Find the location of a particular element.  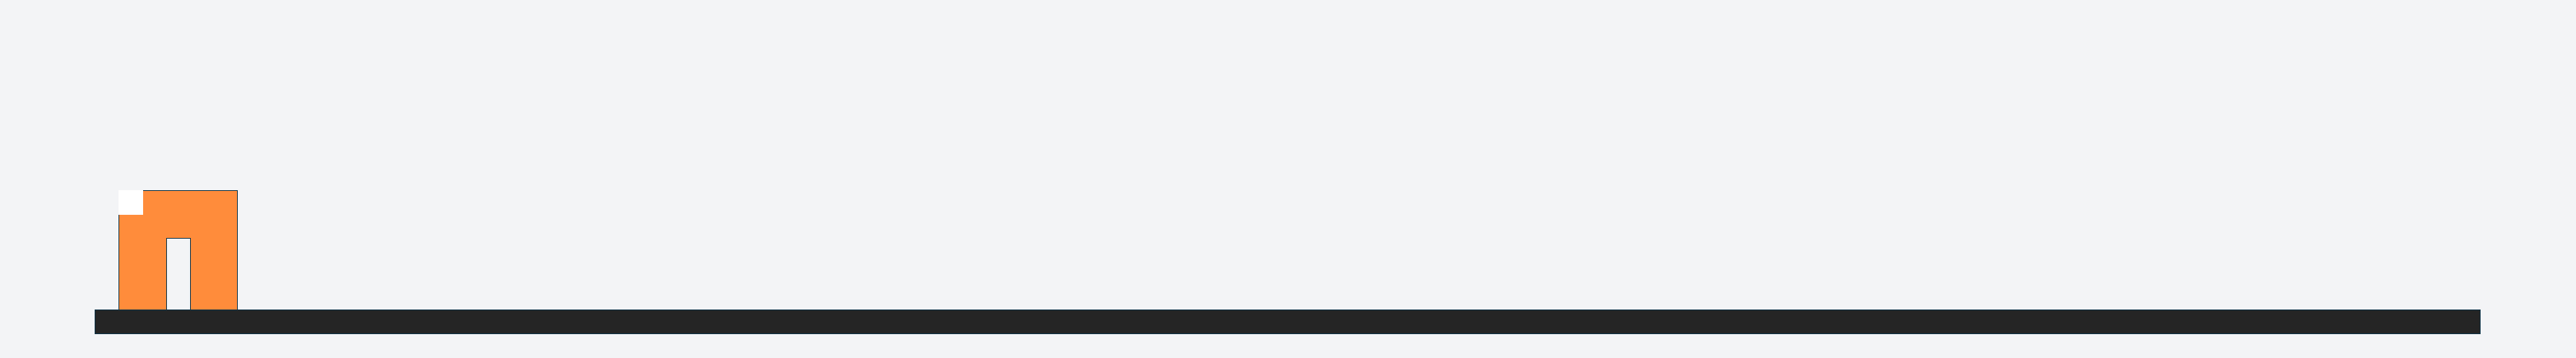

building-doorway is located at coordinates (179, 274).